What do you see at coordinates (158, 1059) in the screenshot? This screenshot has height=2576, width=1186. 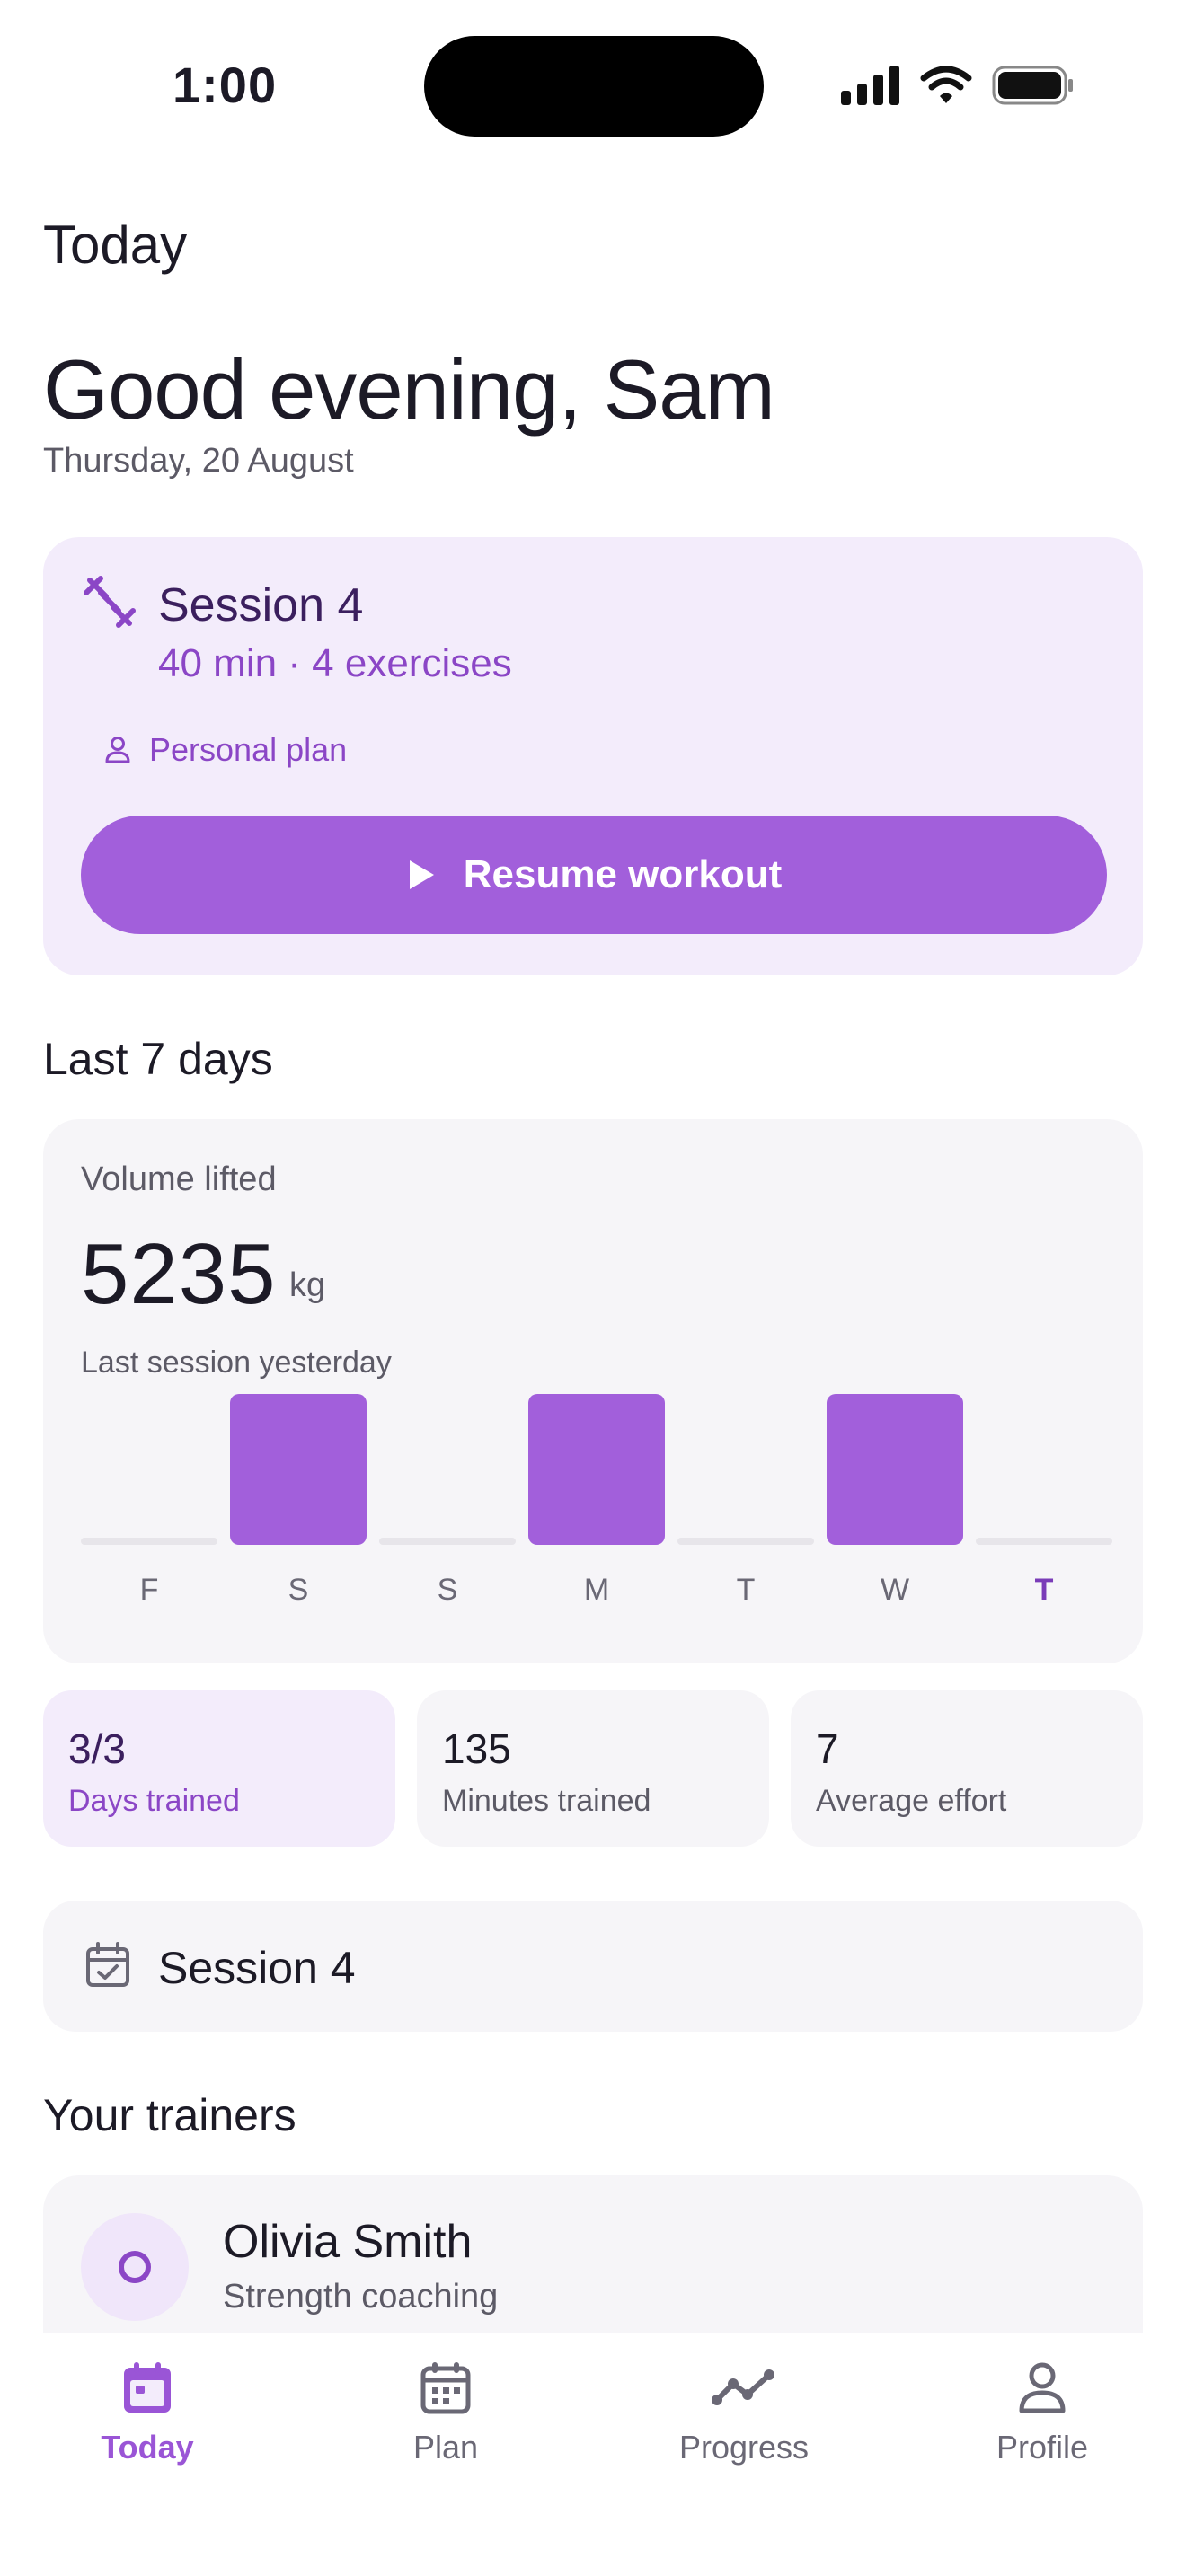 I see `last-7-days-heading: Last 7 days` at bounding box center [158, 1059].